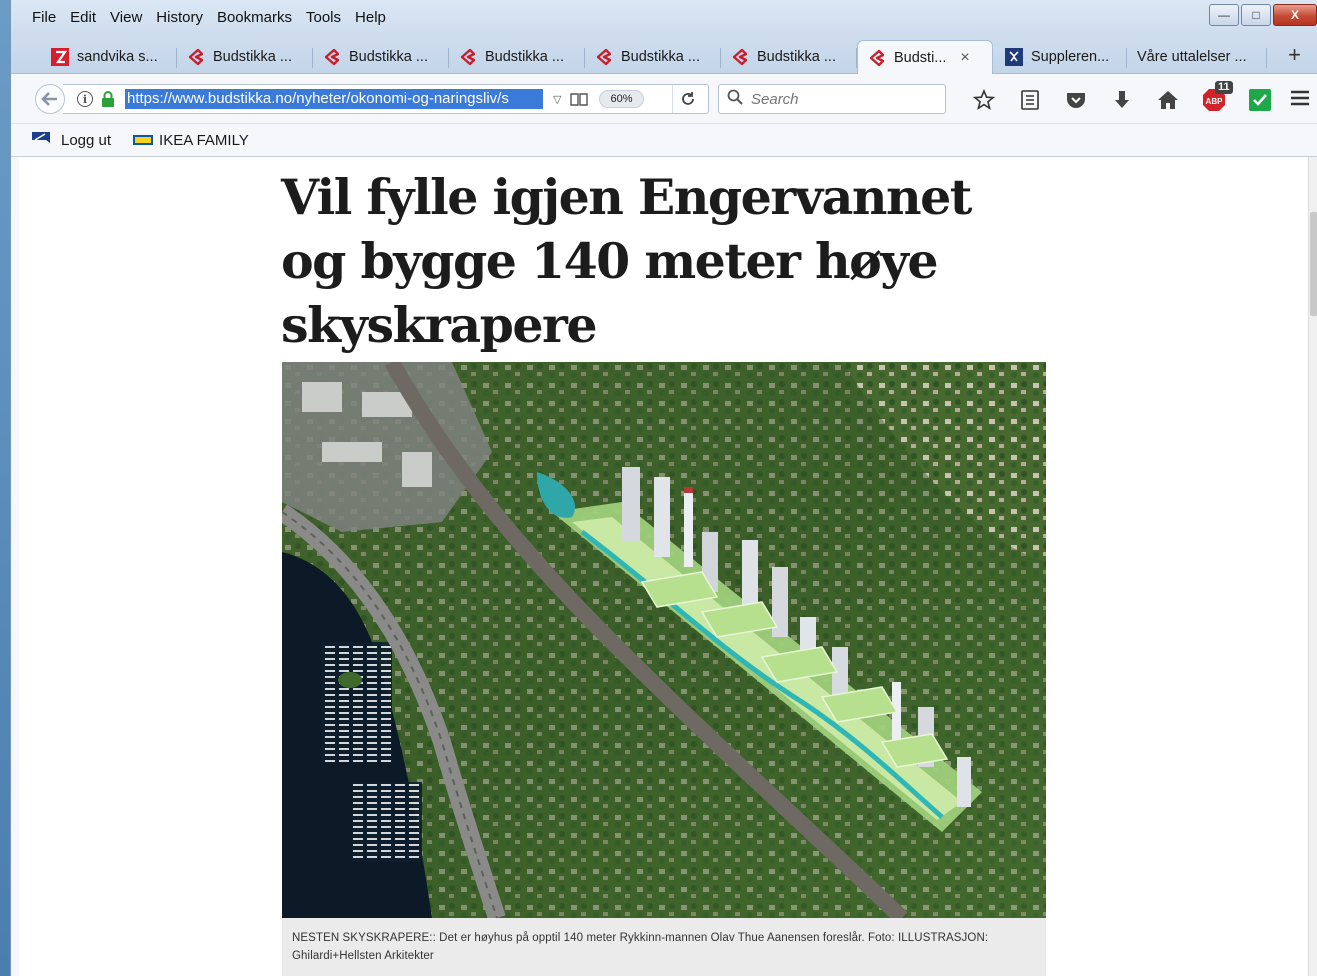 This screenshot has height=976, width=1317. Describe the element at coordinates (687, 99) in the screenshot. I see `reload-icon` at that location.